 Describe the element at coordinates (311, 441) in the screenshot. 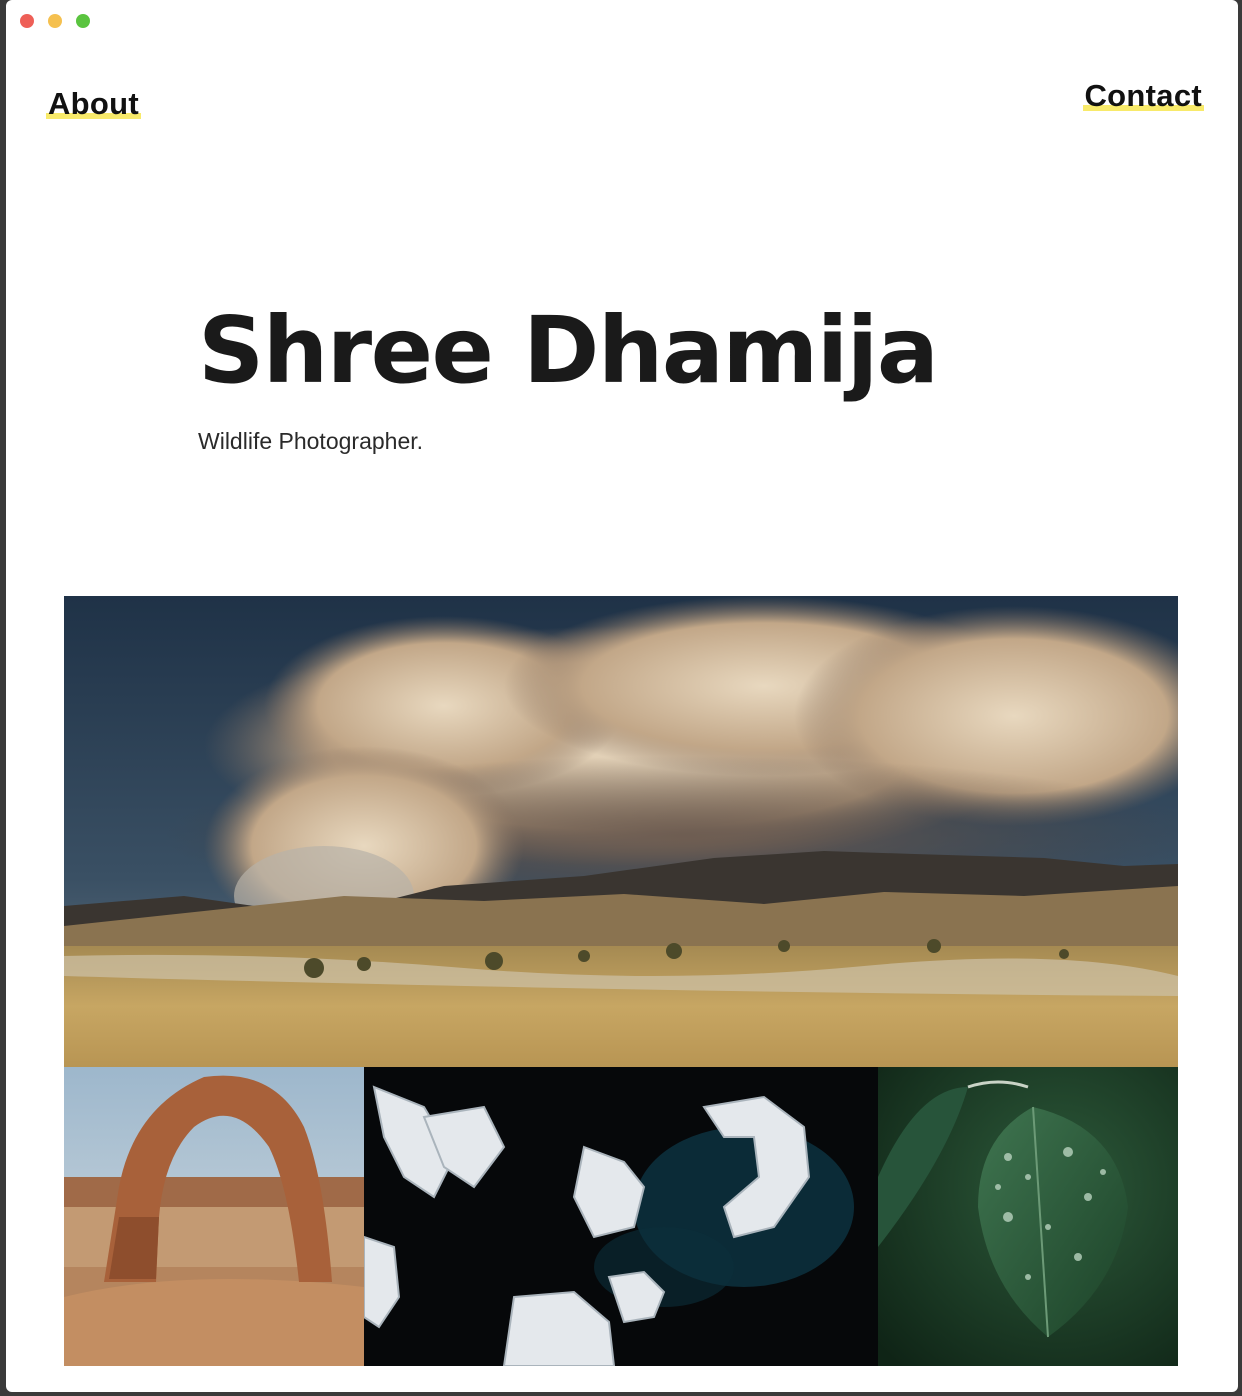

I see `page-subtitle: Wildlife Photographer.` at that location.